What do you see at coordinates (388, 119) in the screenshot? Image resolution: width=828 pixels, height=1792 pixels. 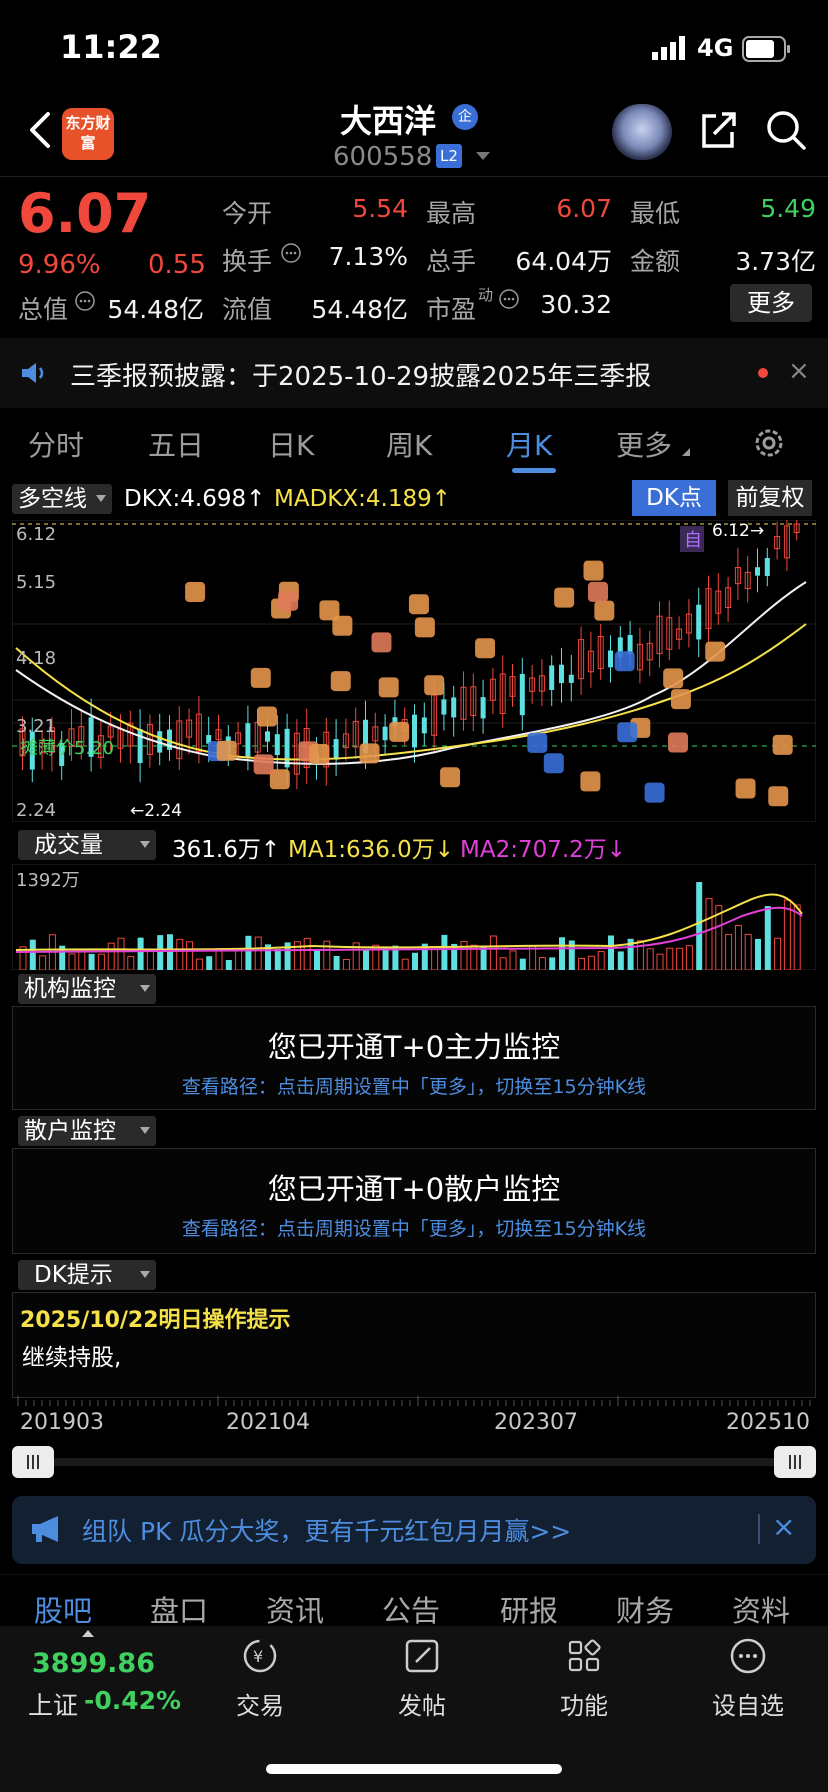 I see `stock-name: 大西洋` at bounding box center [388, 119].